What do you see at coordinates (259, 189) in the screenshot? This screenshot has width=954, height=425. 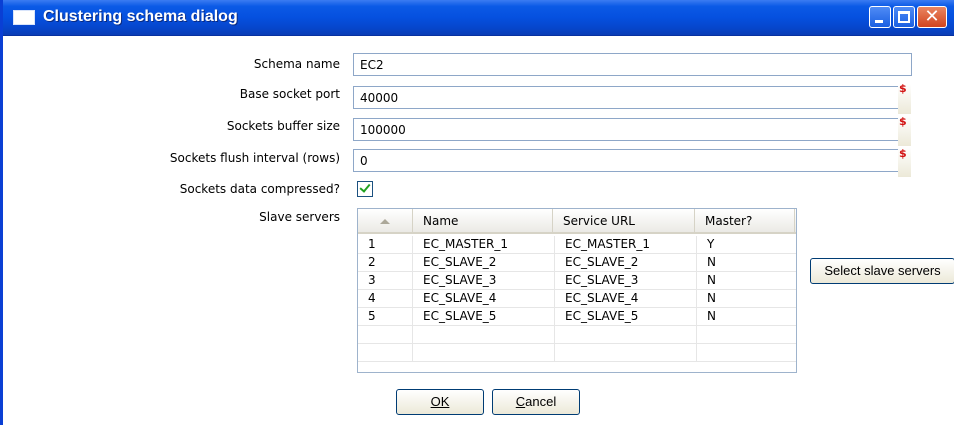 I see `sockets-compressed-label: Sockets data compressed?` at bounding box center [259, 189].